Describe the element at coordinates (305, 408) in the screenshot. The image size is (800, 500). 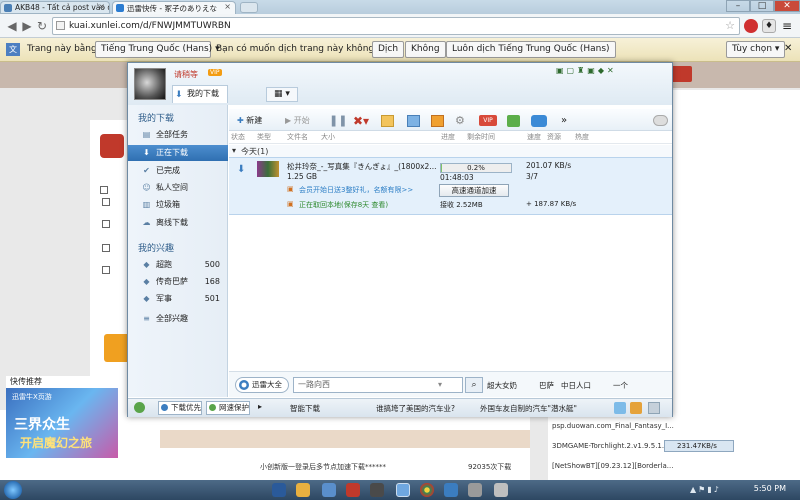
I see `smart-download-link: 智能下载` at that location.